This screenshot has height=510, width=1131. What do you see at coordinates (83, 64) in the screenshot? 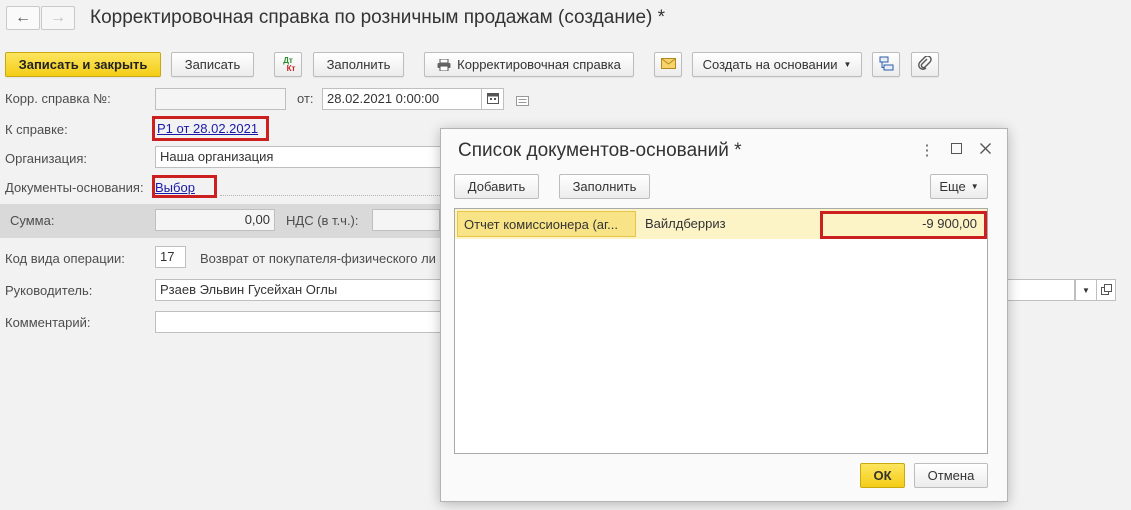
I see `save-and-close-button: Записать и закрыть` at bounding box center [83, 64].